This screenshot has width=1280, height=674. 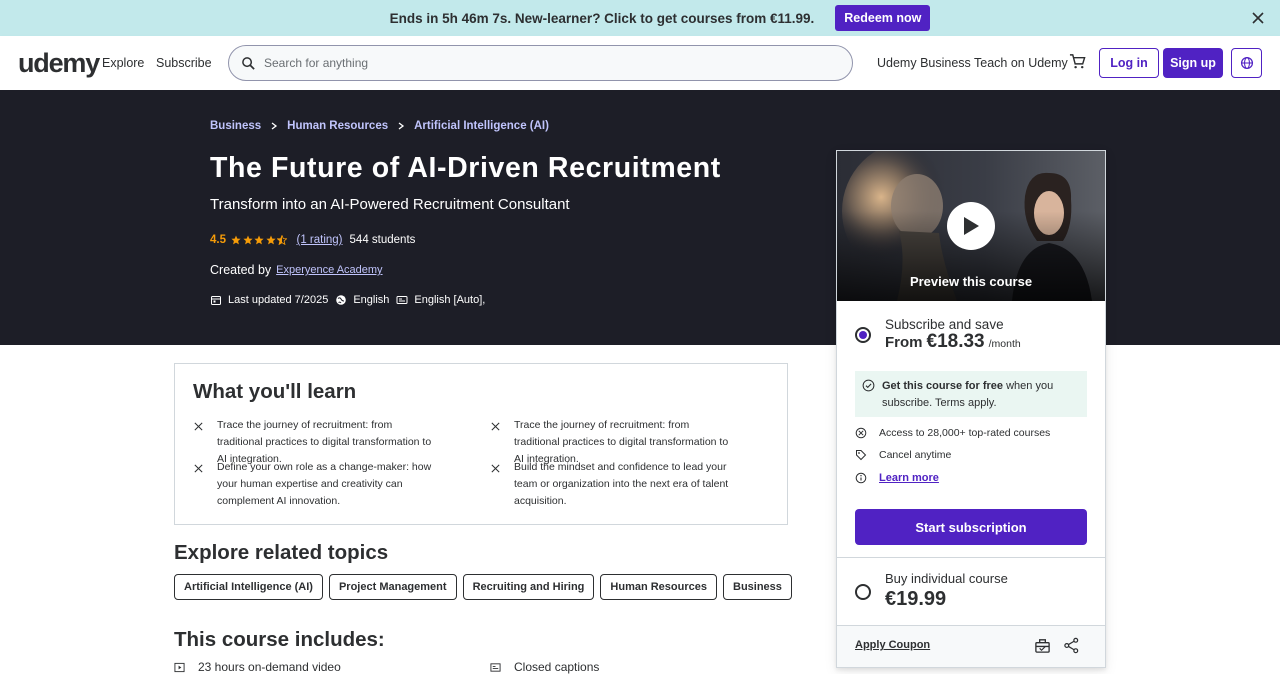 I want to click on breadcrumb-business: Business, so click(x=235, y=126).